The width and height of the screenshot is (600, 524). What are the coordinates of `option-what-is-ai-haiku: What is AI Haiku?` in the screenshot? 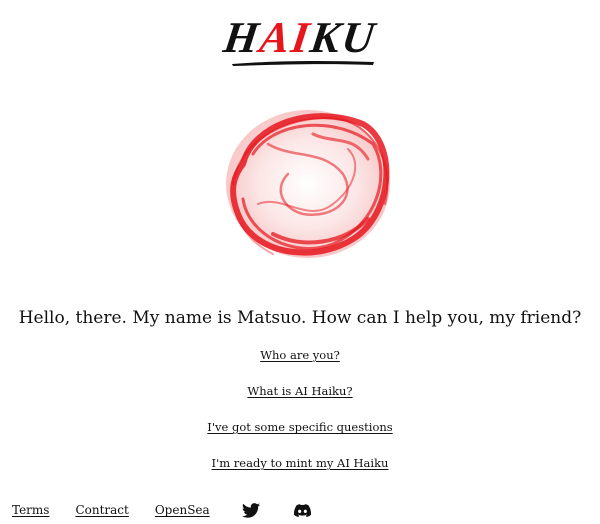 It's located at (300, 391).